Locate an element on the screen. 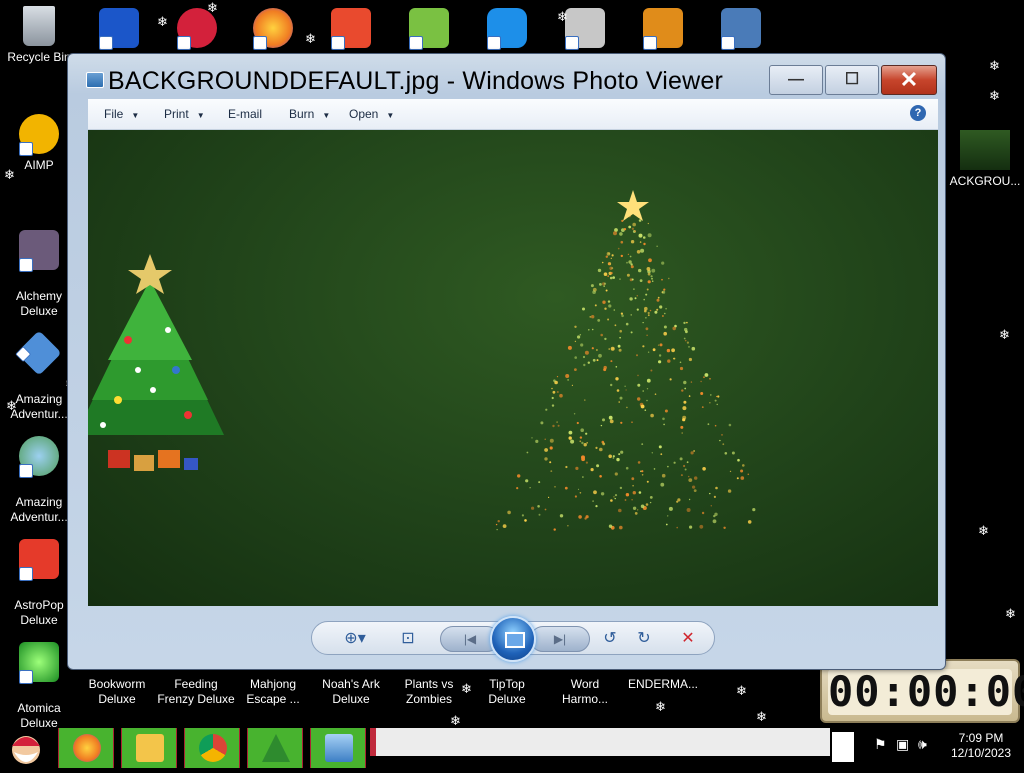 The width and height of the screenshot is (1024, 773). desktop-icon-bookworm-deluxe: Bookworm Deluxe is located at coordinates (117, 692).